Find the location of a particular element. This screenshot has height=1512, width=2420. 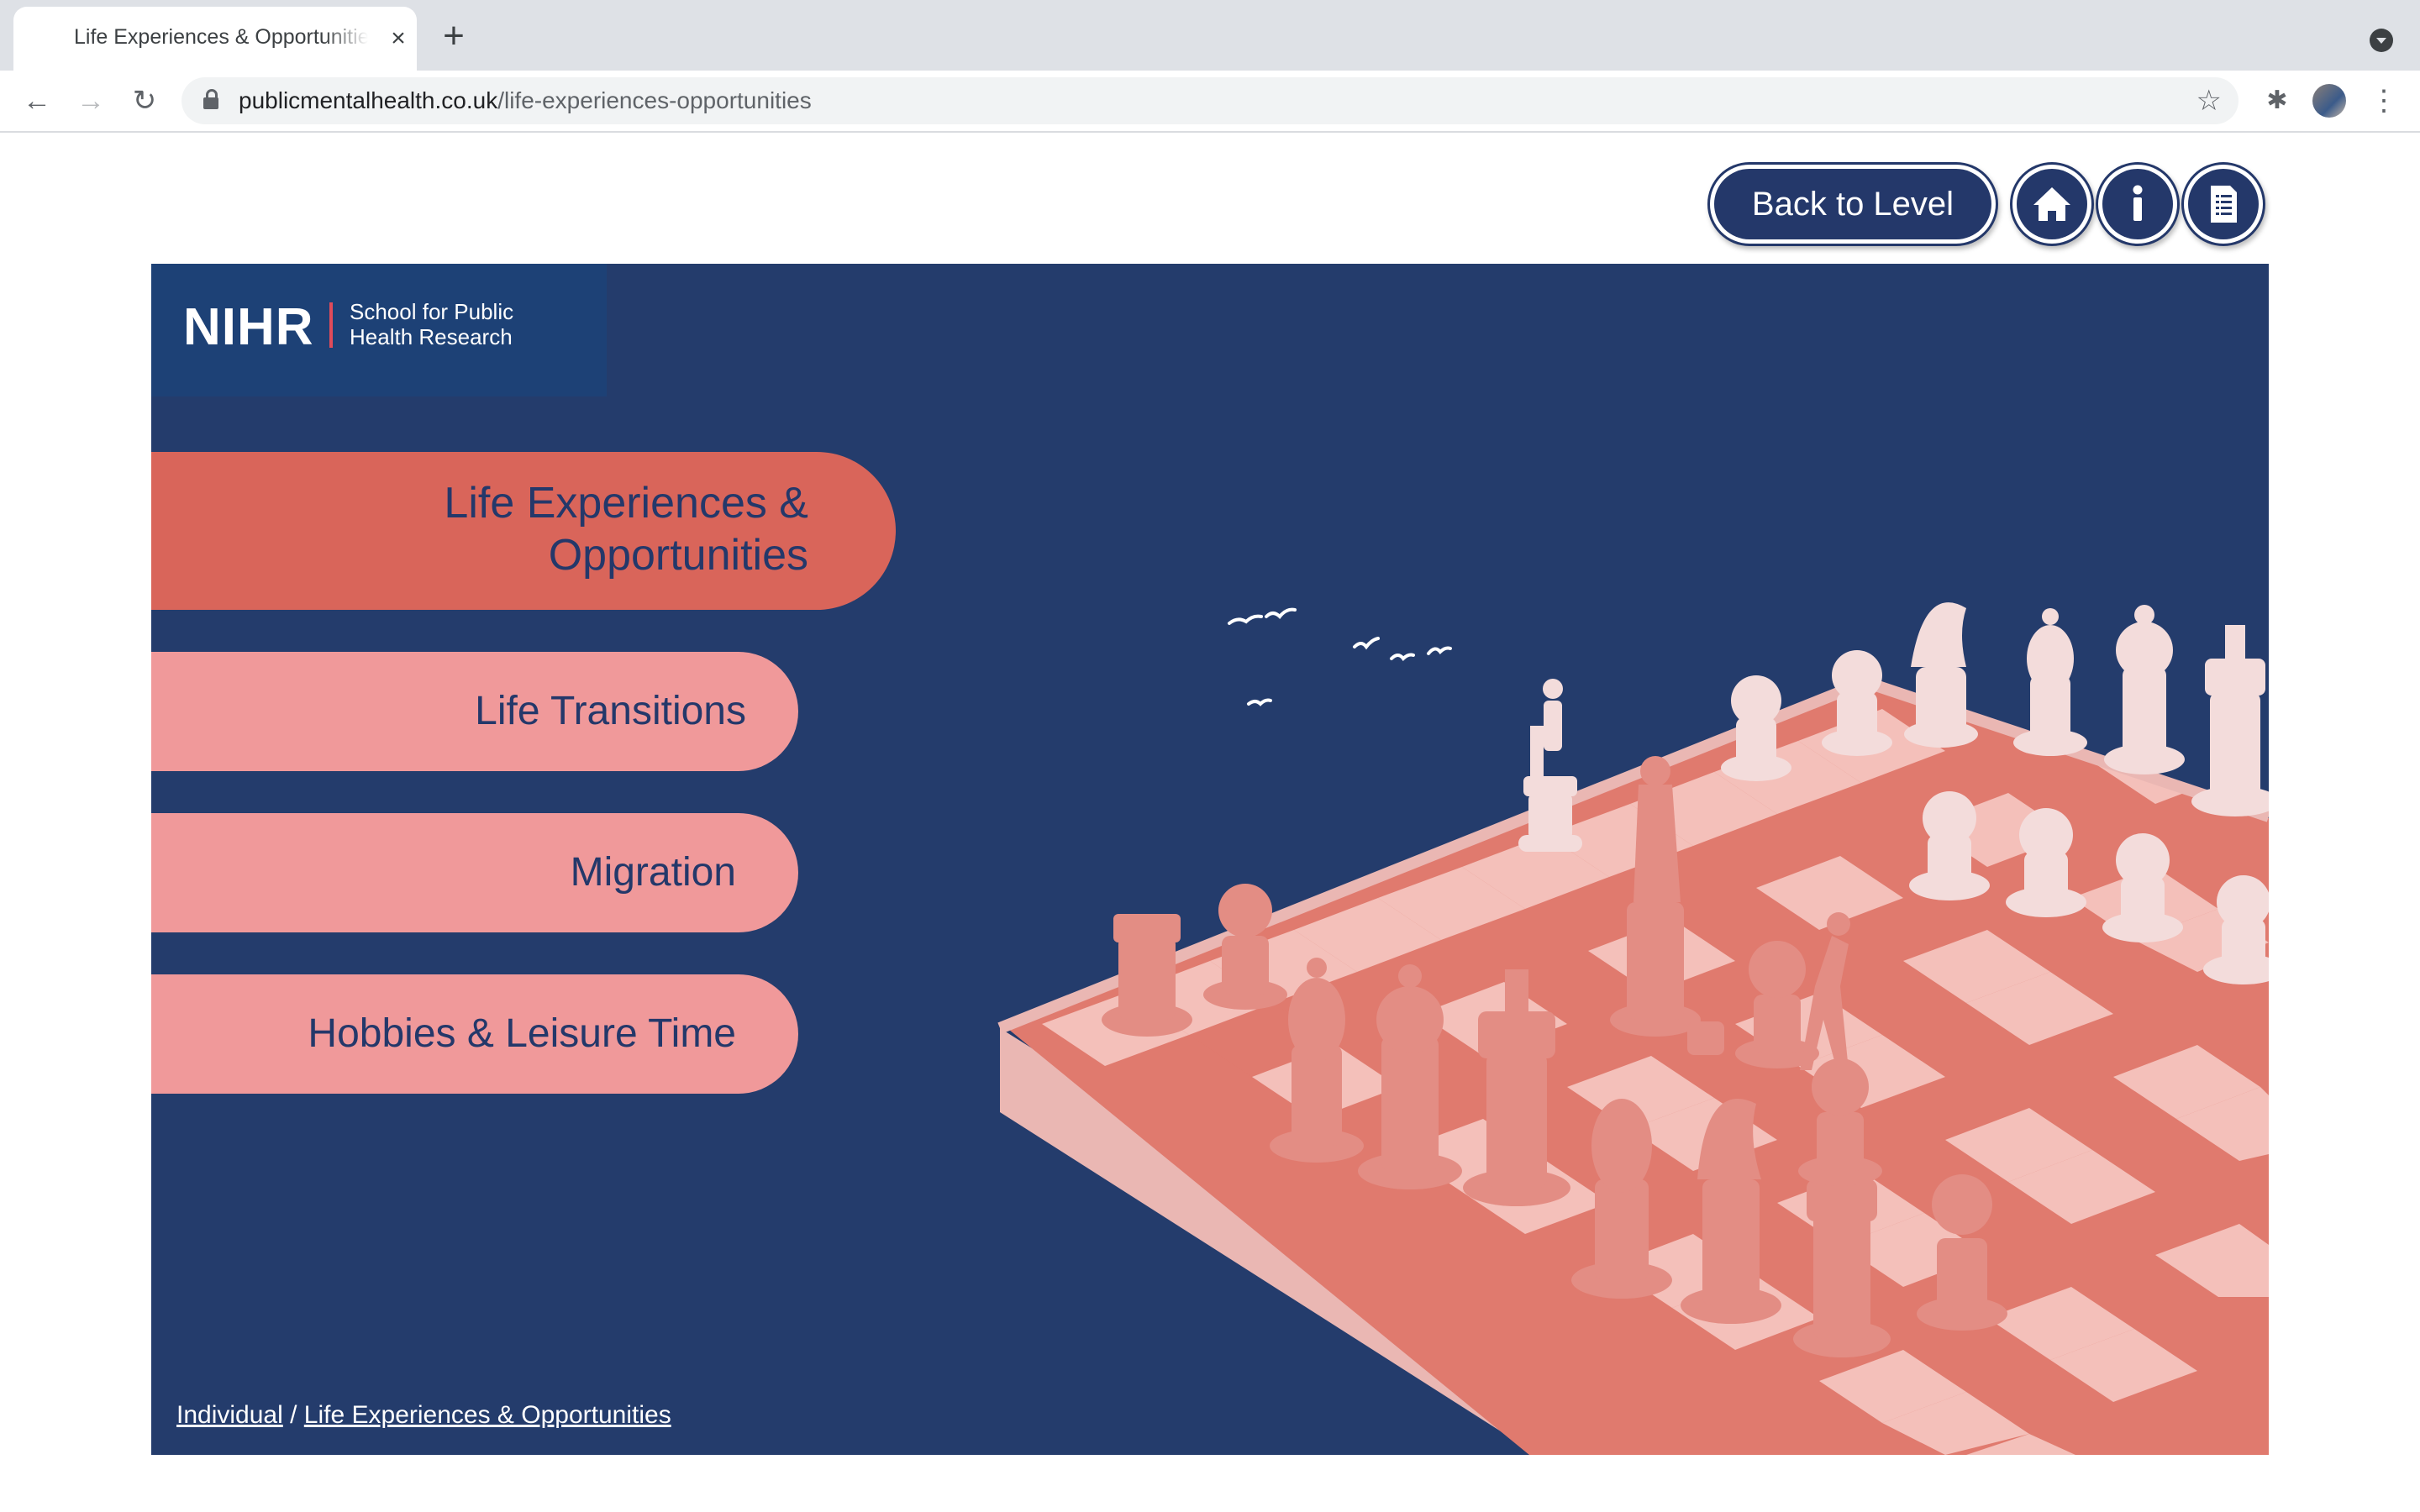

tab-title: Life Experiences & Opportunities is located at coordinates (221, 37).